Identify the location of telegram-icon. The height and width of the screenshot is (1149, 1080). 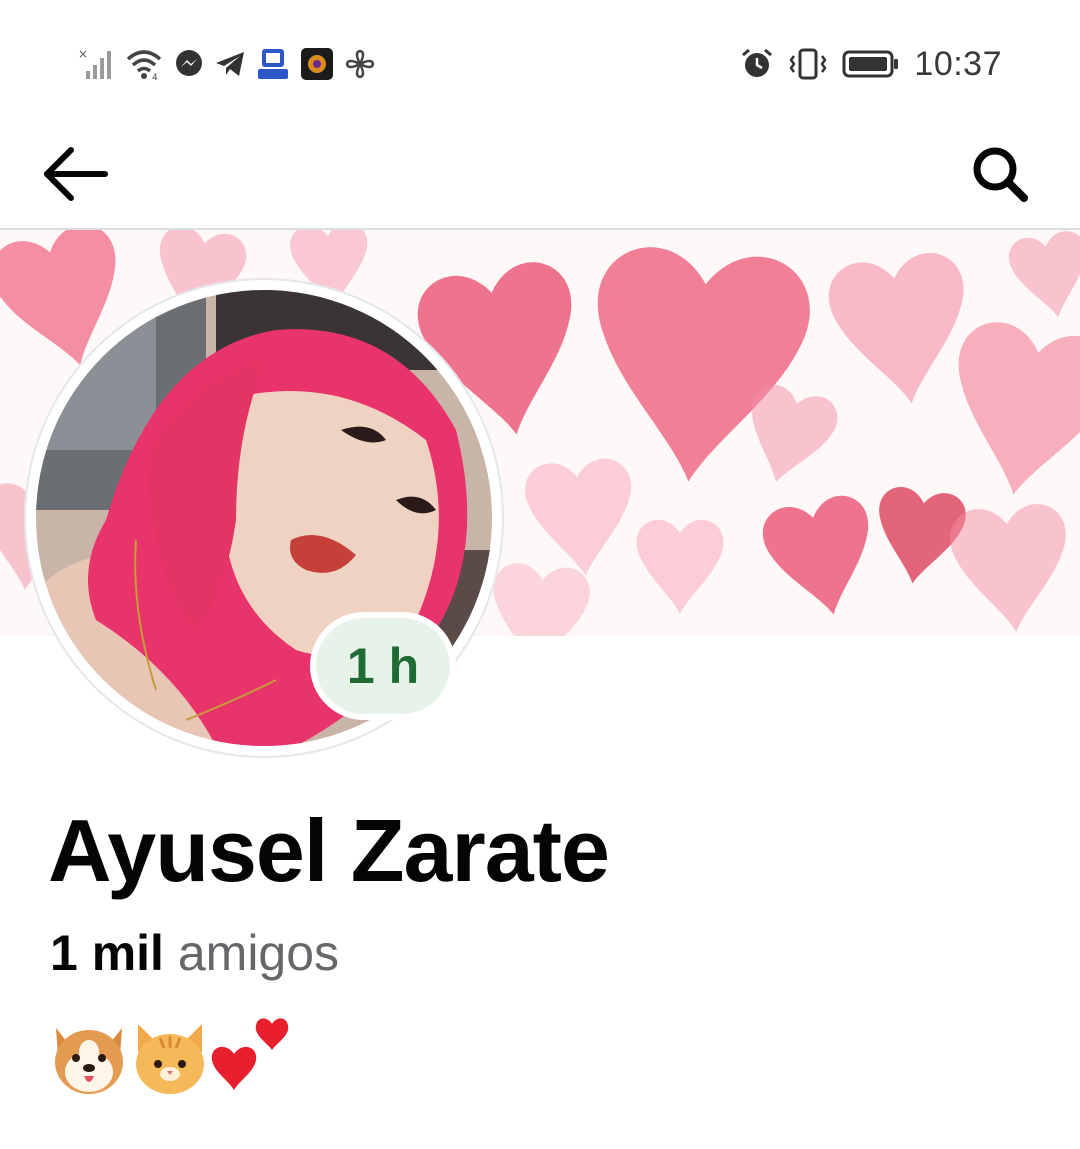
(230, 64).